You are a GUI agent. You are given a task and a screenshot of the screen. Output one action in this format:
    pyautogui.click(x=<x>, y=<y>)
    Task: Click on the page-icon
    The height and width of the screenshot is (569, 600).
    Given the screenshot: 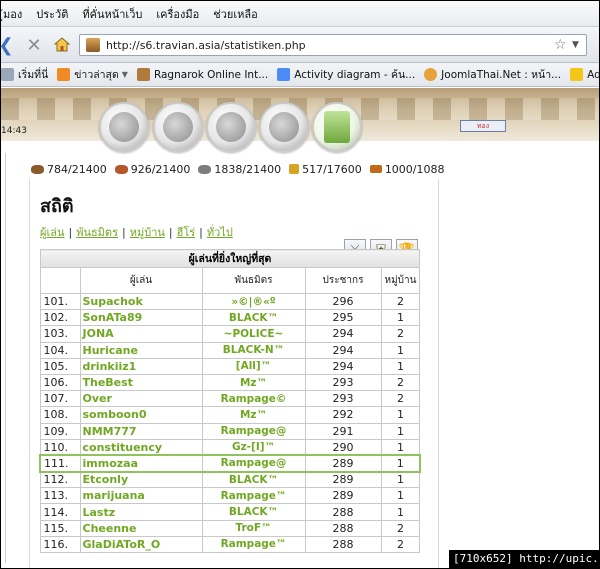 What is the action you would take?
    pyautogui.click(x=7, y=74)
    